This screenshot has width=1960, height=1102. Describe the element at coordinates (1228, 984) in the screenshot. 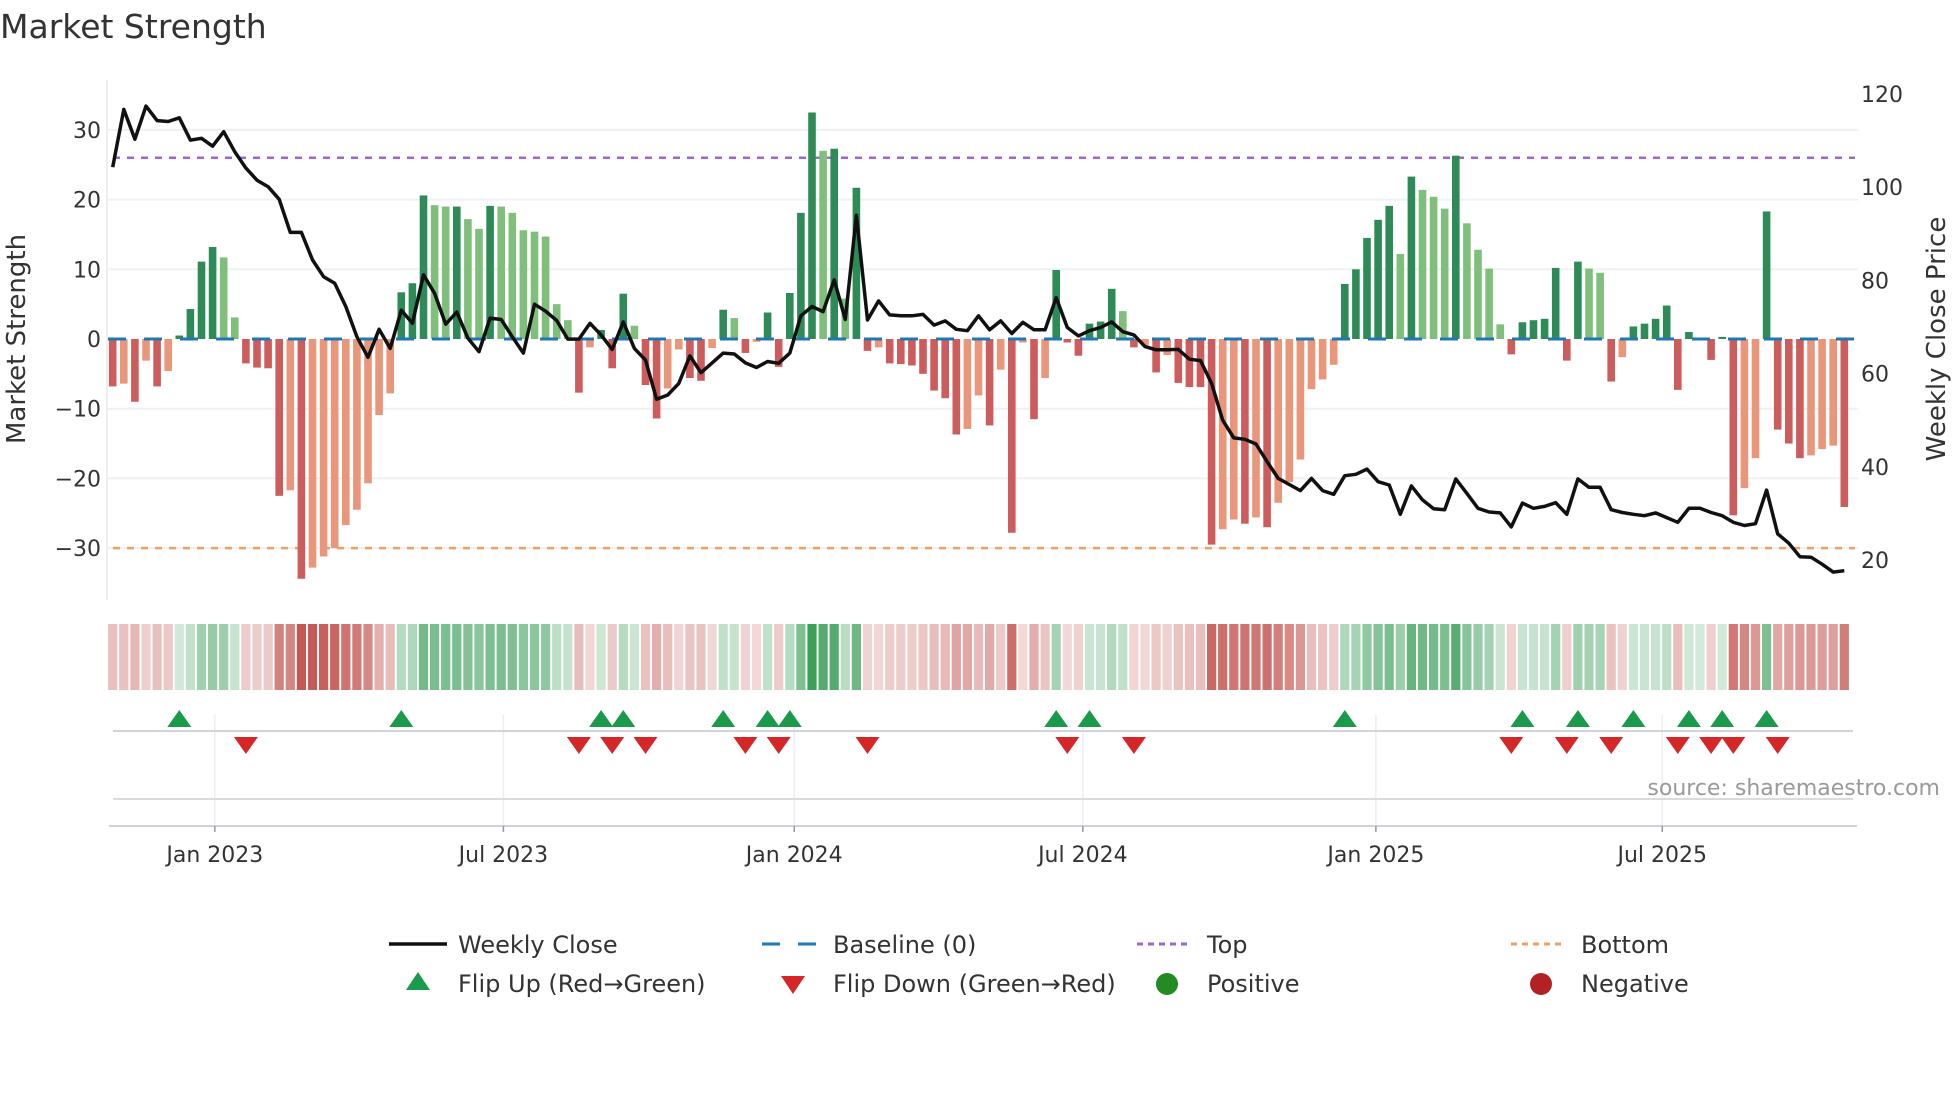

I see `legend-item-positive: Positive` at that location.